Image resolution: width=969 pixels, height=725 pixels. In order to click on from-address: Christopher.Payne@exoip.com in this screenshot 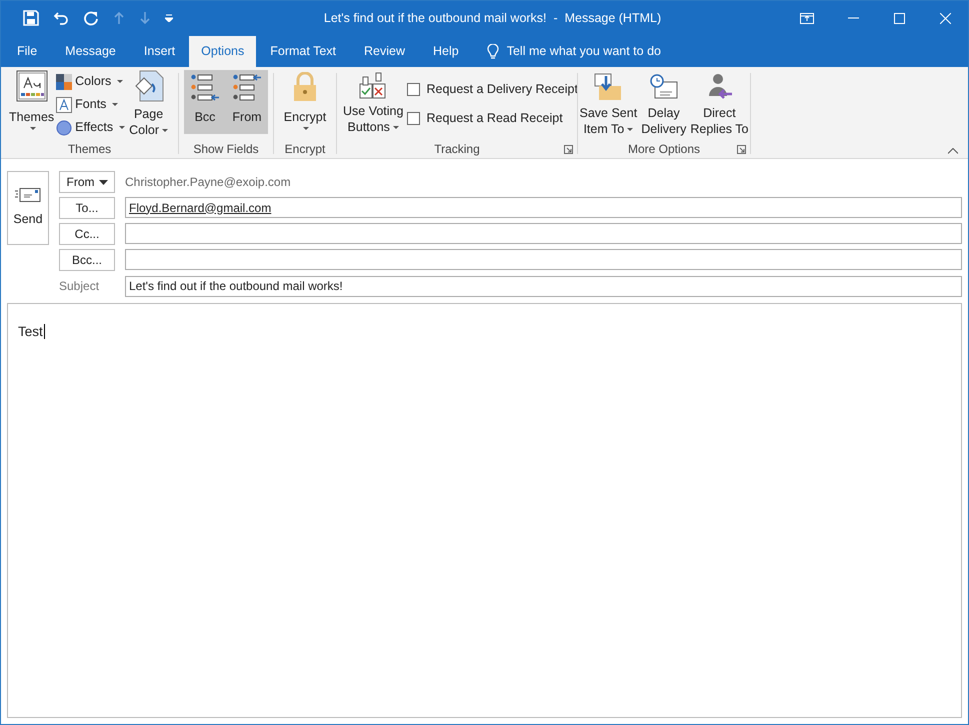, I will do `click(208, 182)`.